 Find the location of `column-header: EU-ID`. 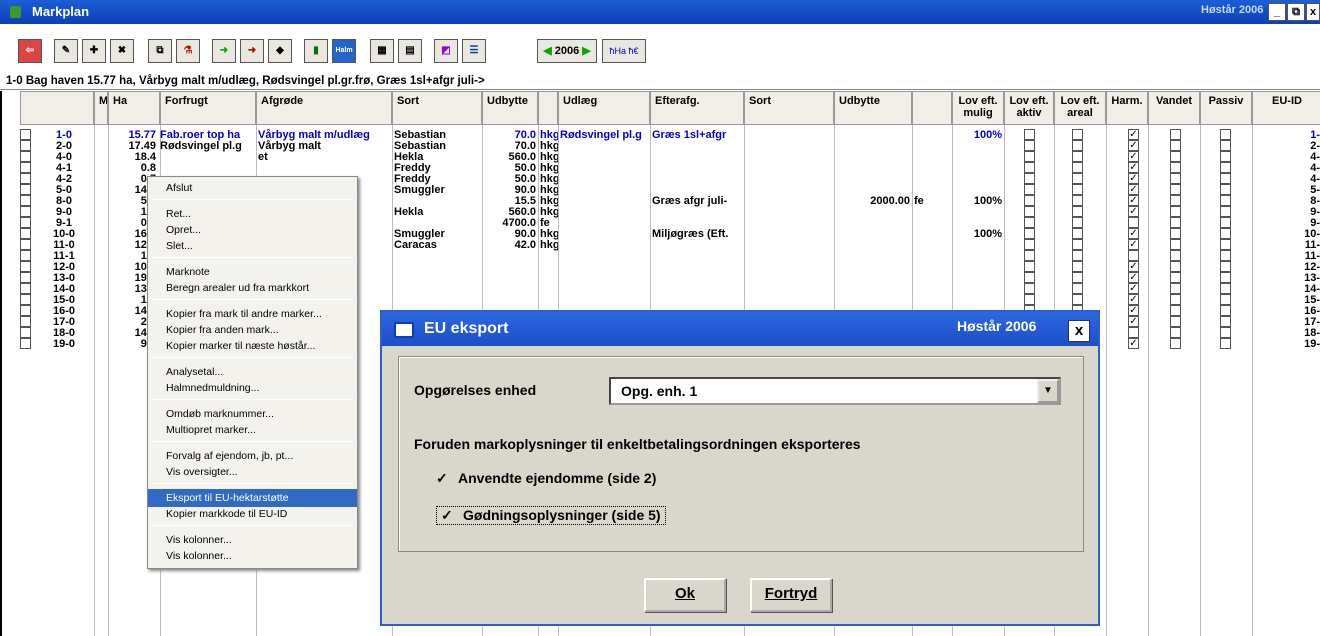

column-header: EU-ID is located at coordinates (1286, 108).